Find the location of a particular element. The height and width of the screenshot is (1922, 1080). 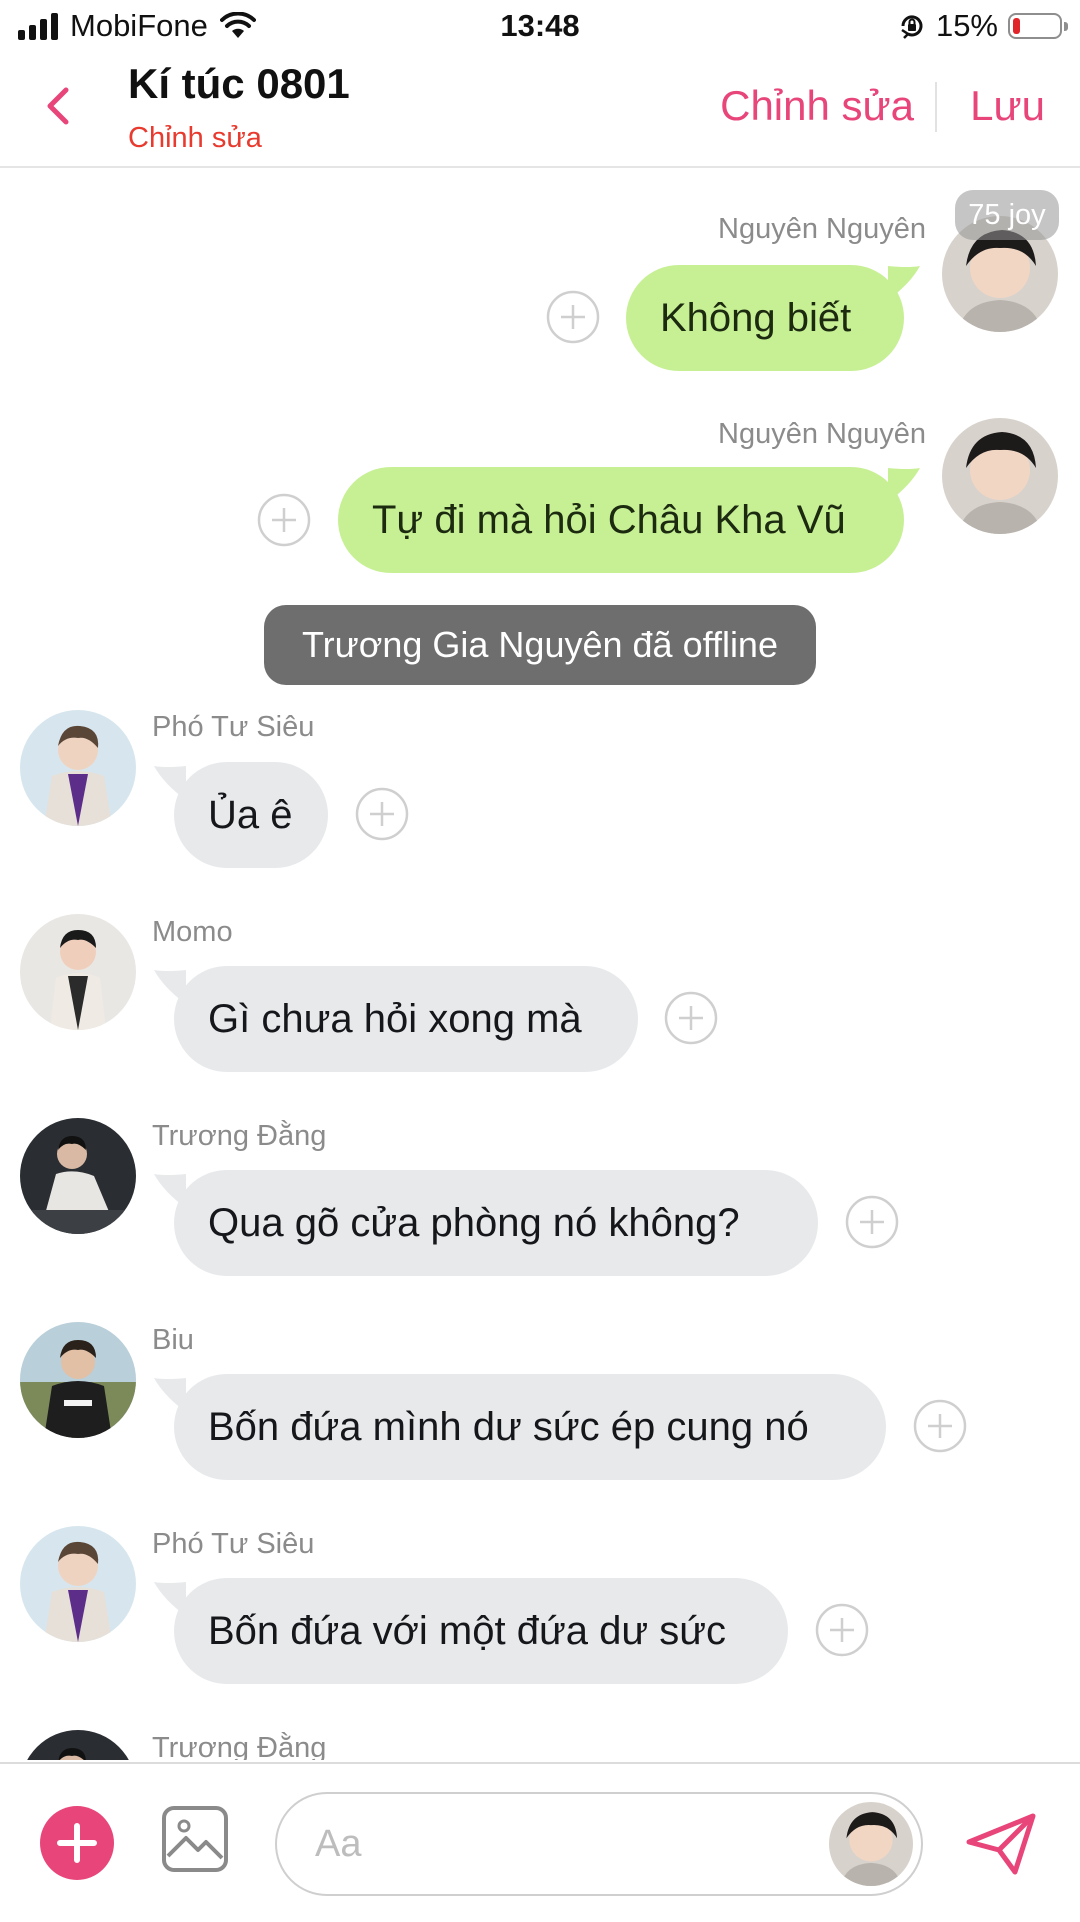

message-composer: Aa is located at coordinates (540, 1842).